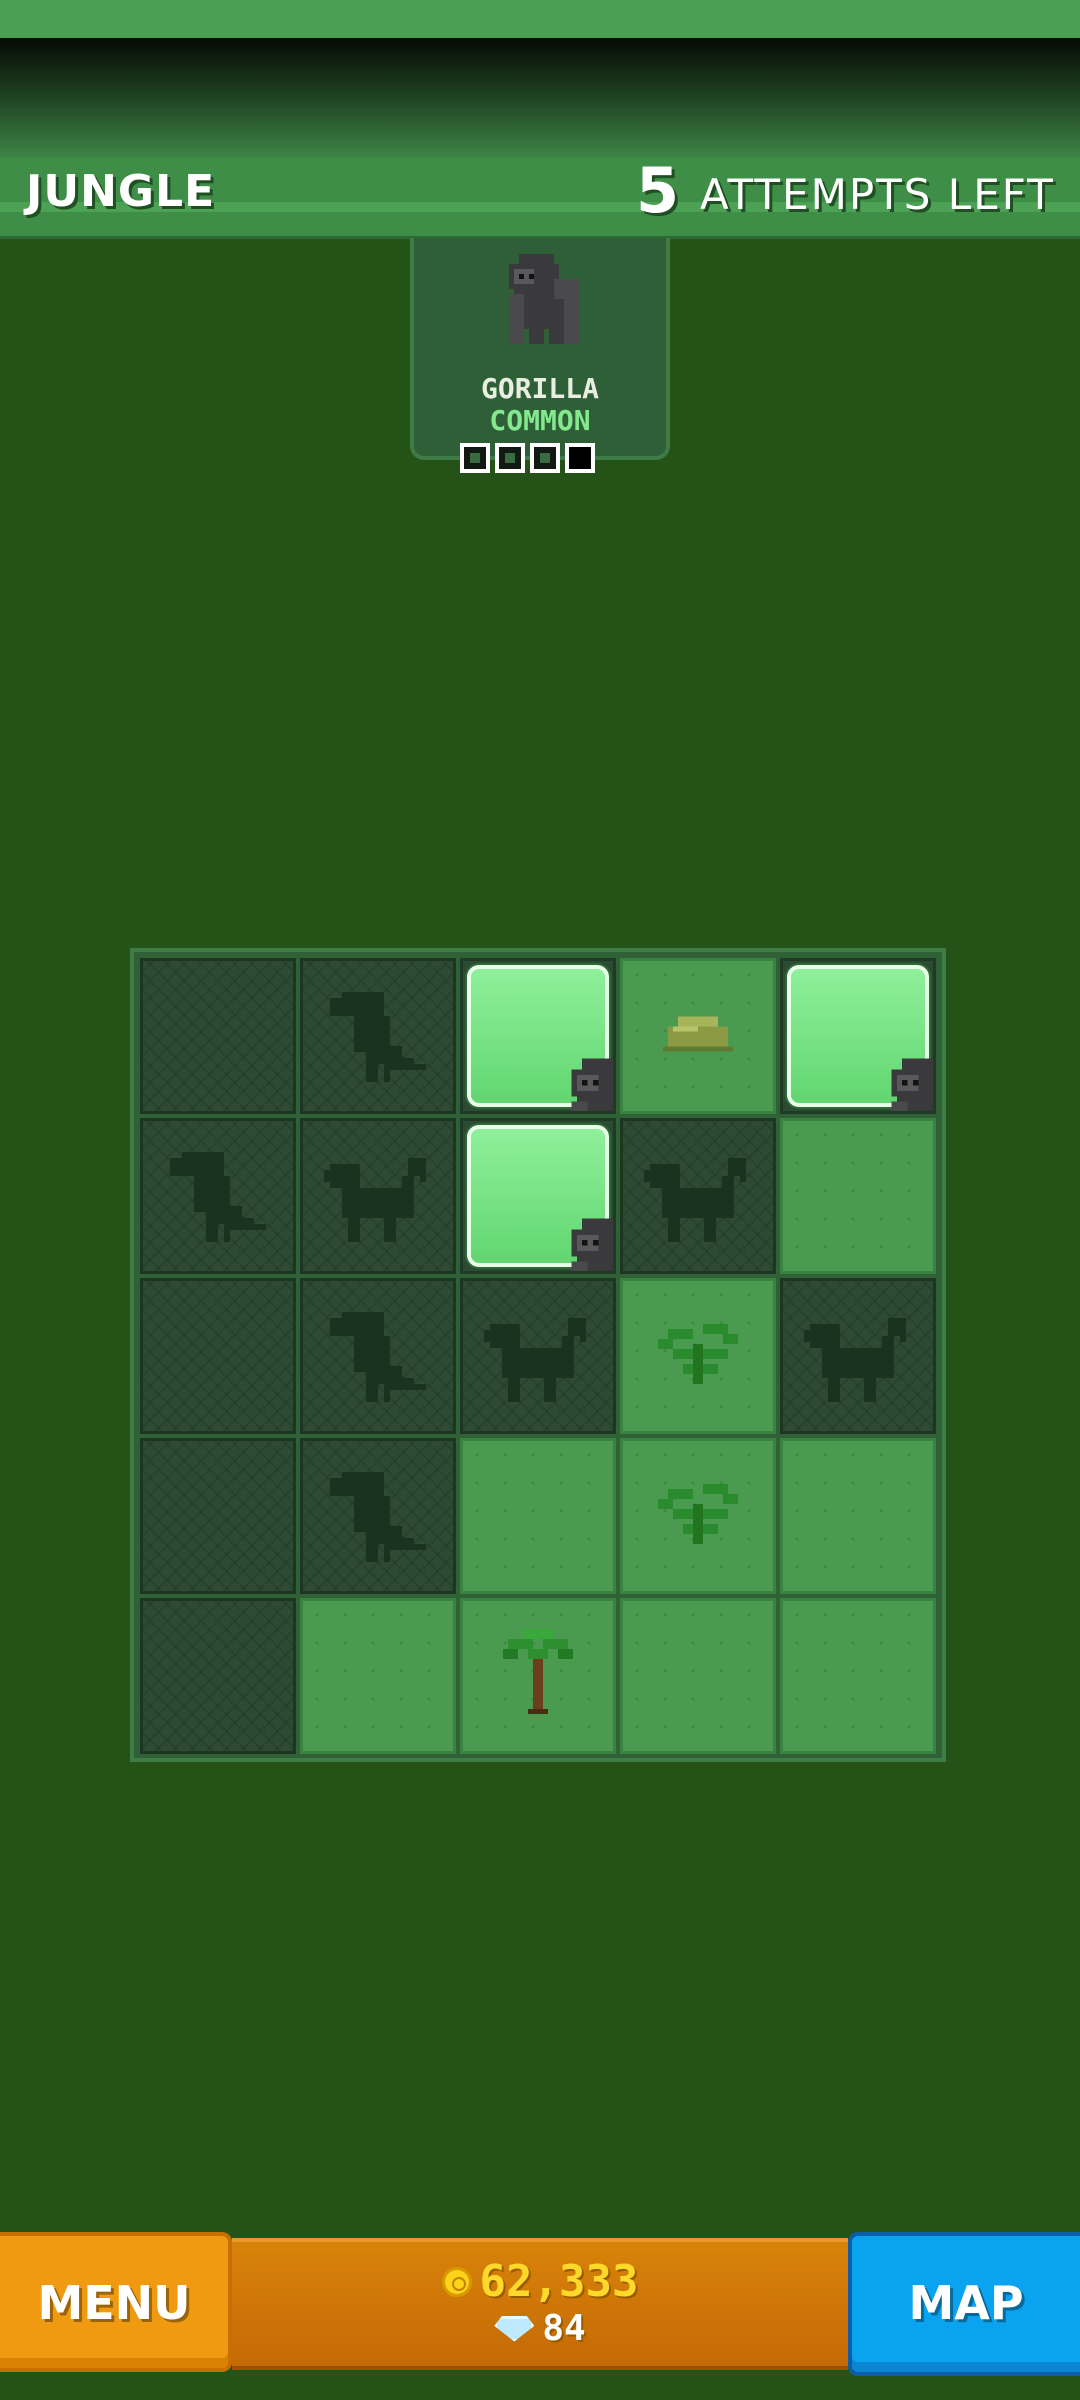  What do you see at coordinates (559, 2281) in the screenshot?
I see `coins-count: 62,333` at bounding box center [559, 2281].